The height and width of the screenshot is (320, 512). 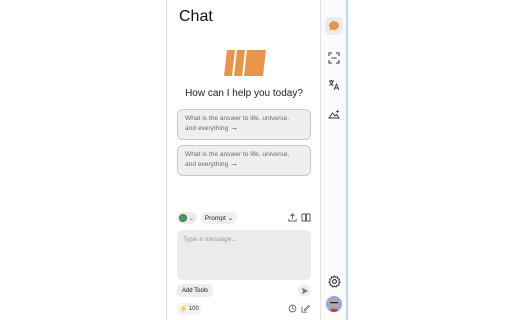 I want to click on credits-badge: ⚡ 100, so click(x=189, y=309).